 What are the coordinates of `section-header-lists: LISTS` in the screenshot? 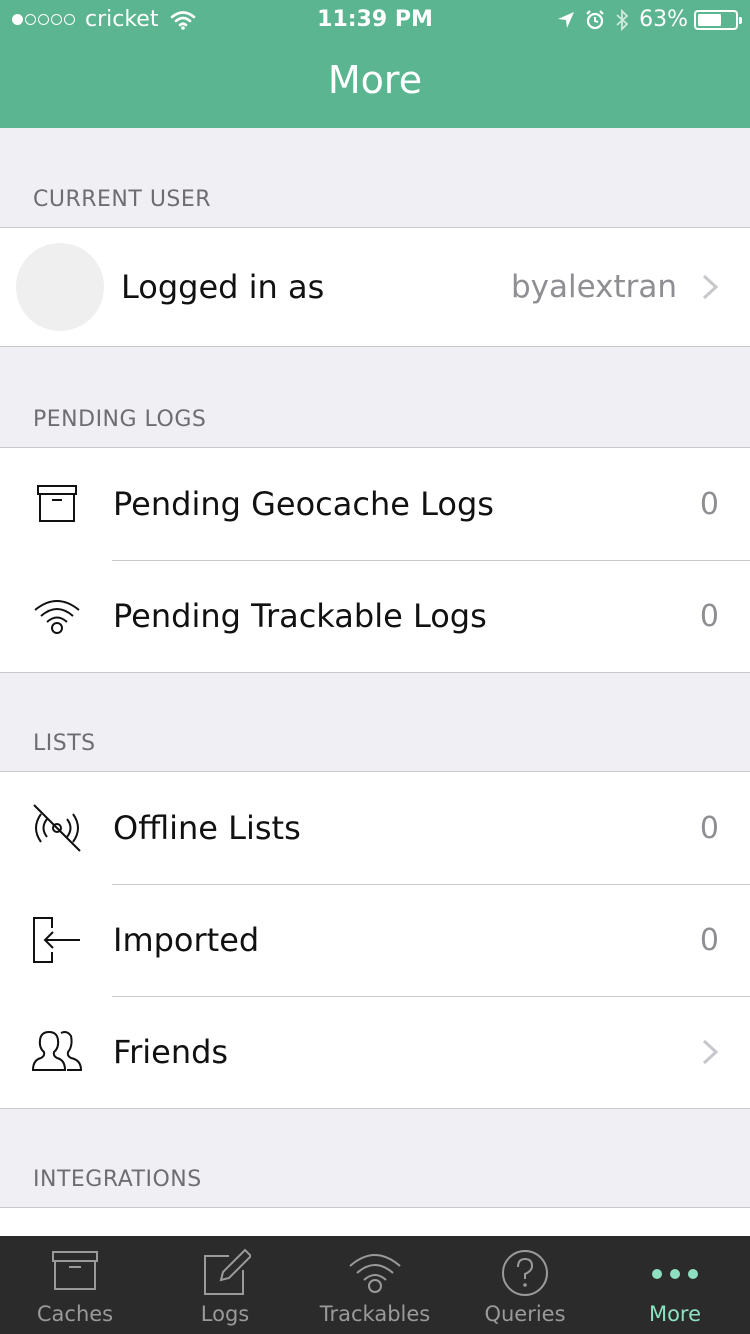 It's located at (64, 743).